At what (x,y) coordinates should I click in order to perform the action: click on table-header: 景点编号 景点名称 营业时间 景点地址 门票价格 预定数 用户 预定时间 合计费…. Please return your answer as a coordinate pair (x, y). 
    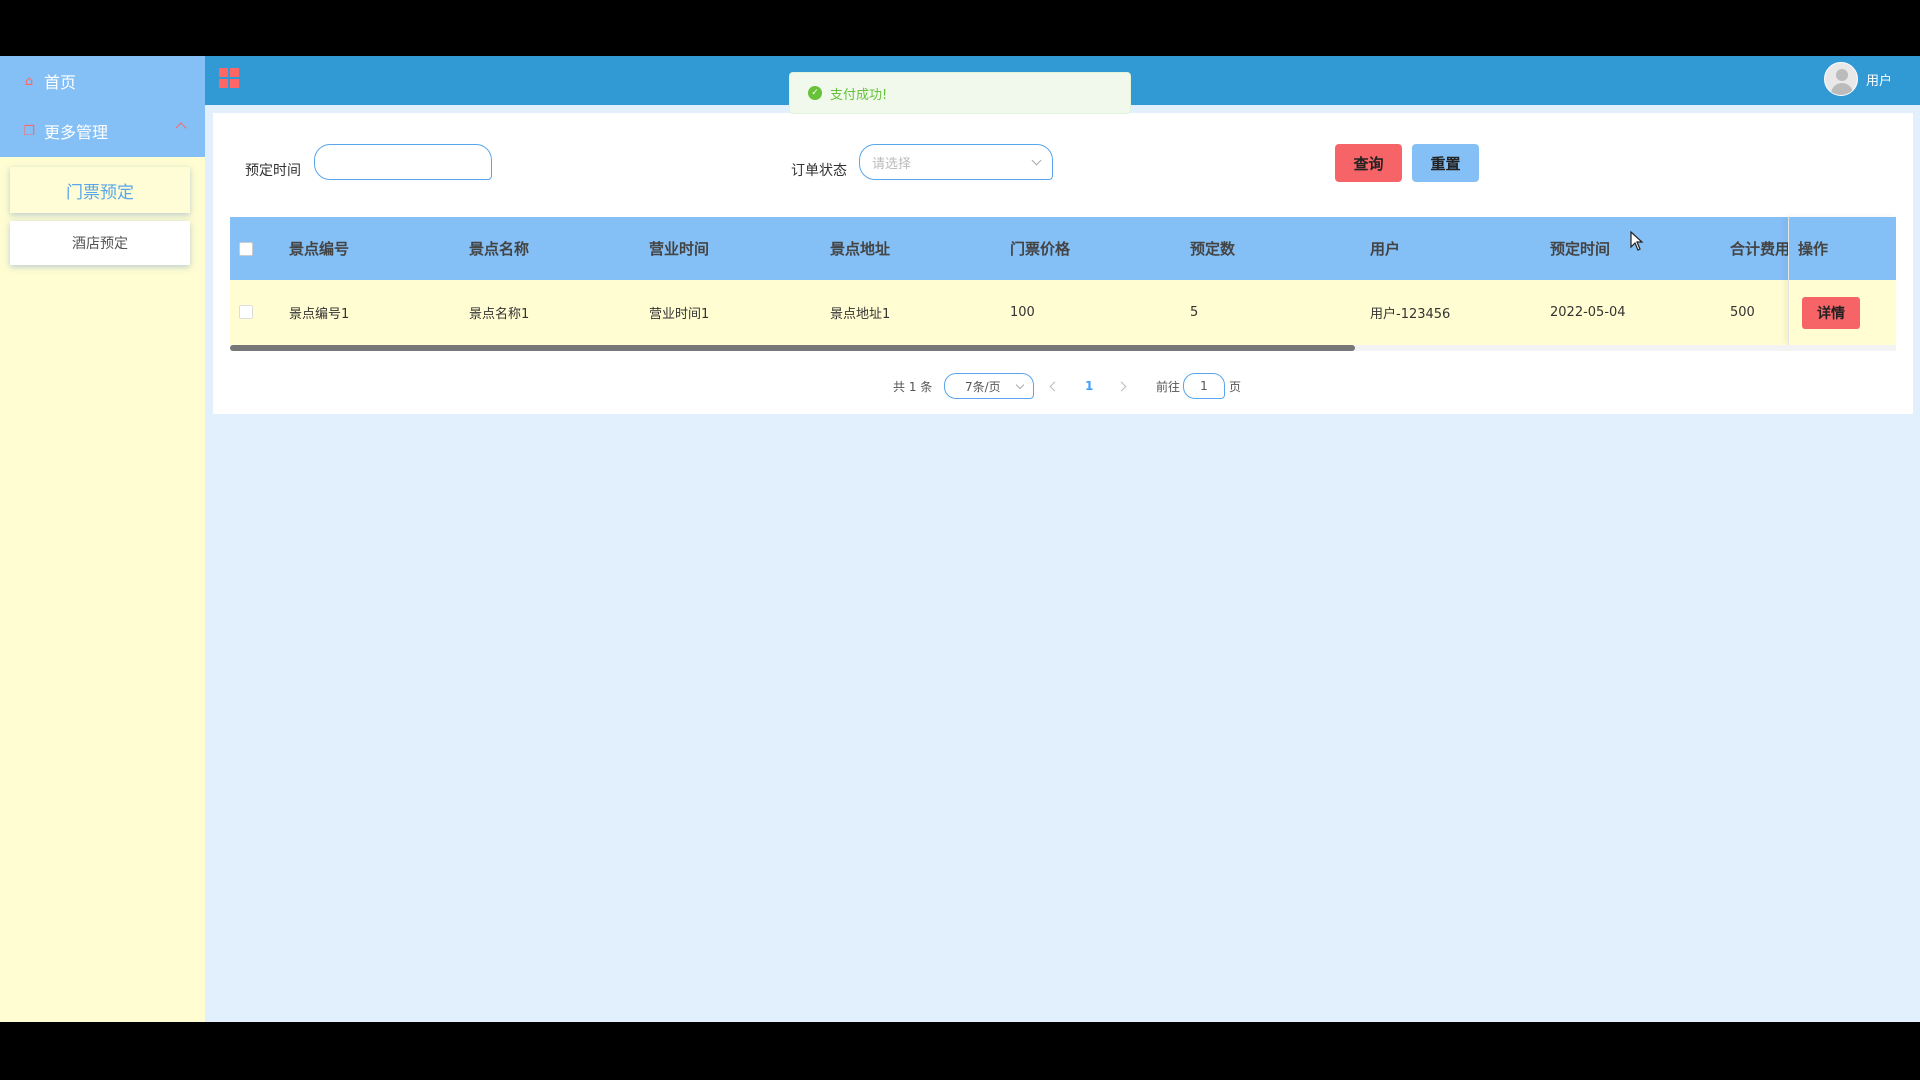
    Looking at the image, I should click on (1063, 248).